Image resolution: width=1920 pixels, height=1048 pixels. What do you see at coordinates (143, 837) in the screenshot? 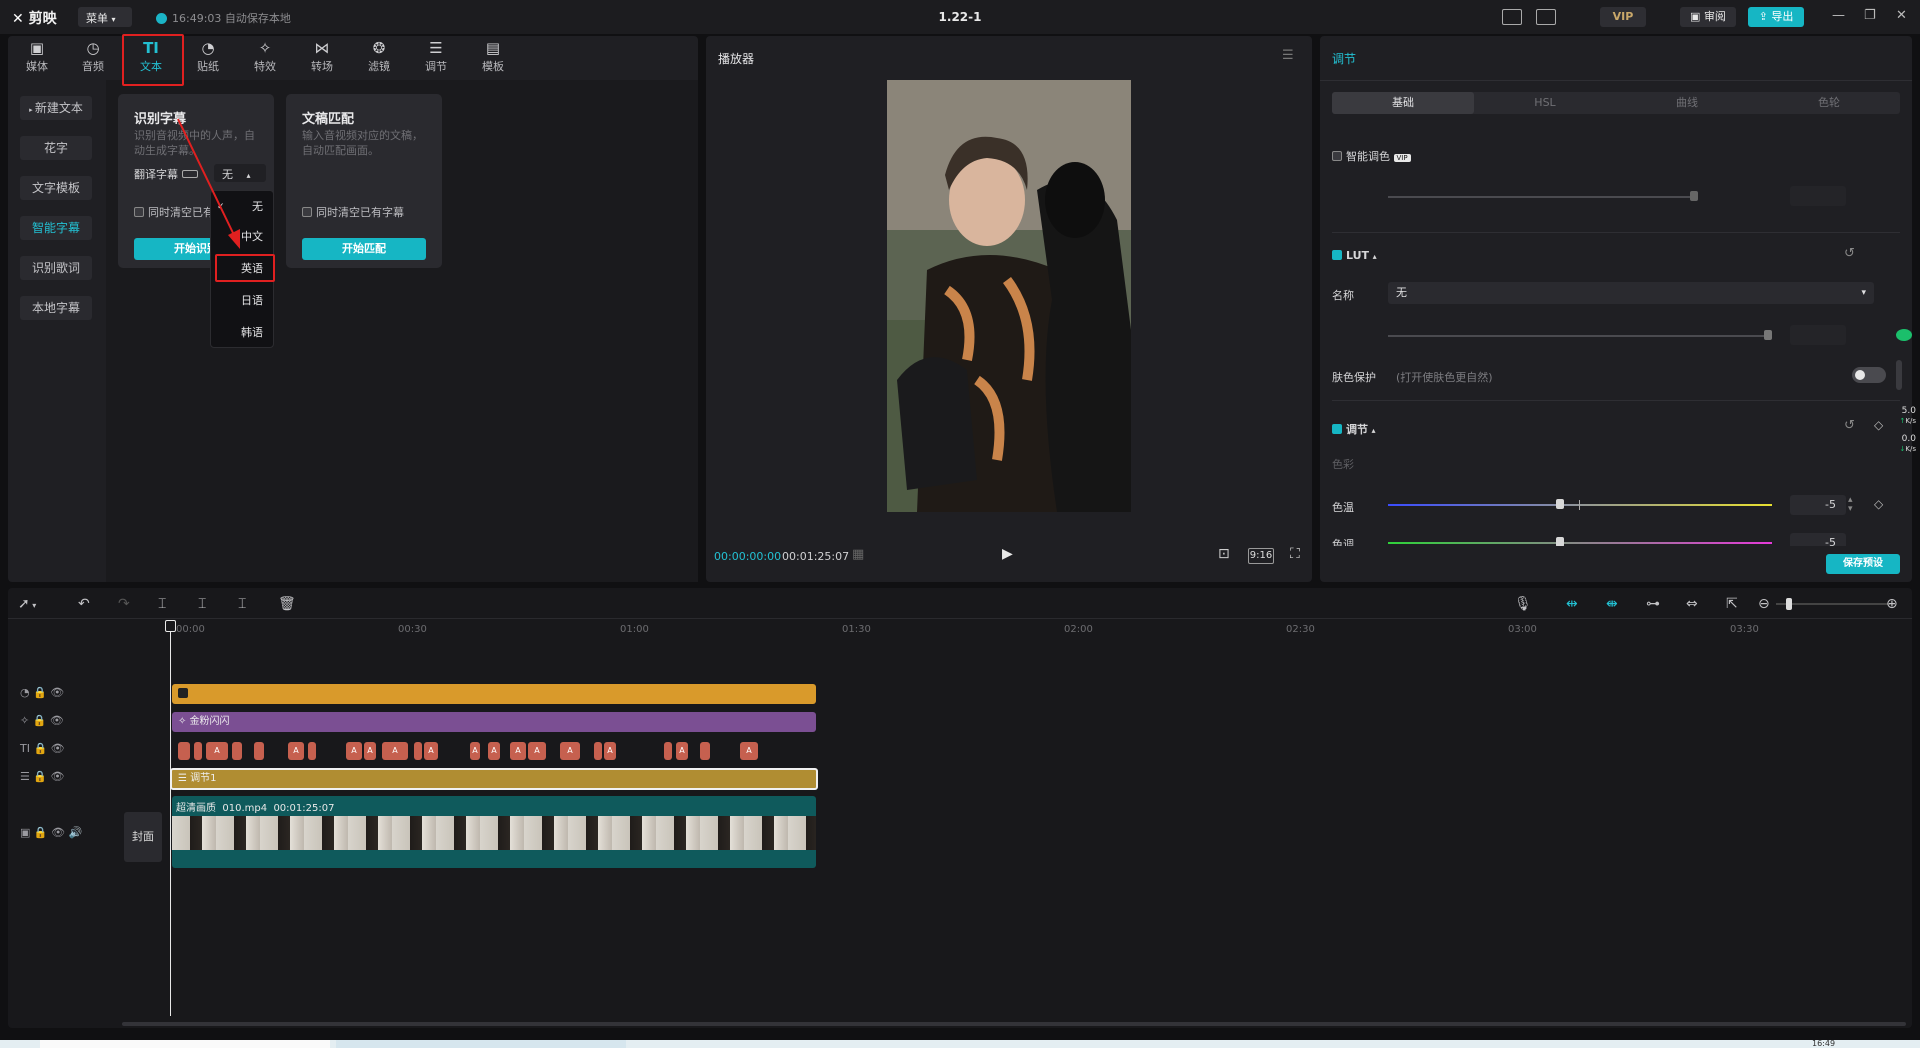
I see `cover-button: 封面` at bounding box center [143, 837].